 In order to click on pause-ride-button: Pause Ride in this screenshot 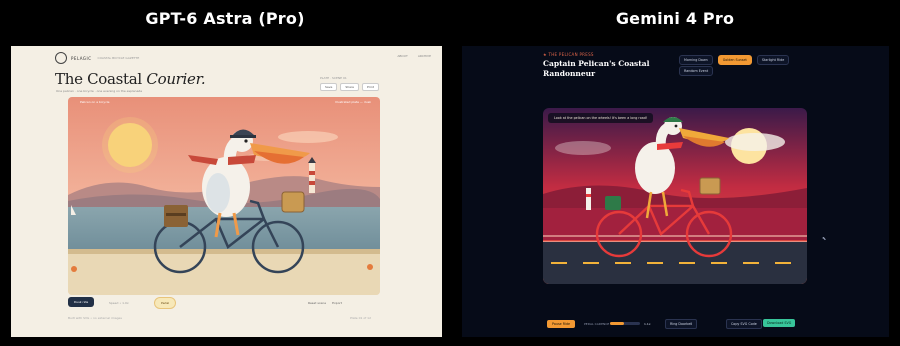, I will do `click(561, 324)`.